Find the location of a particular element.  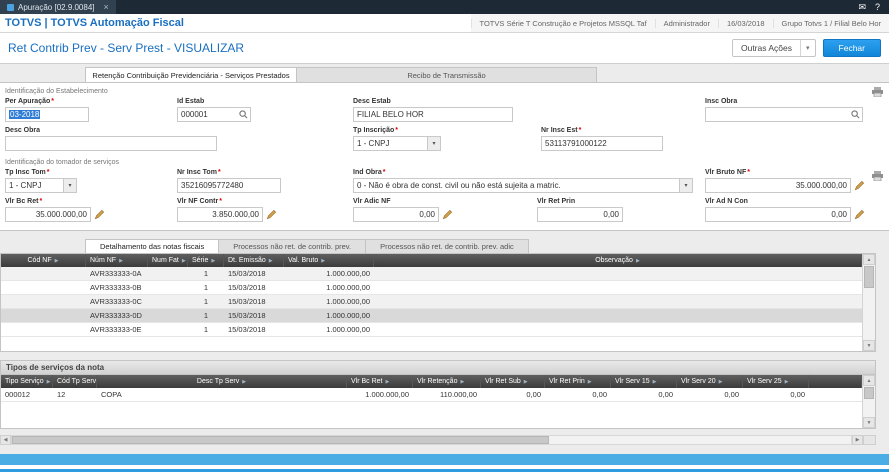

tp-insc-tom-label: Tp Insc Tom* is located at coordinates (27, 172).